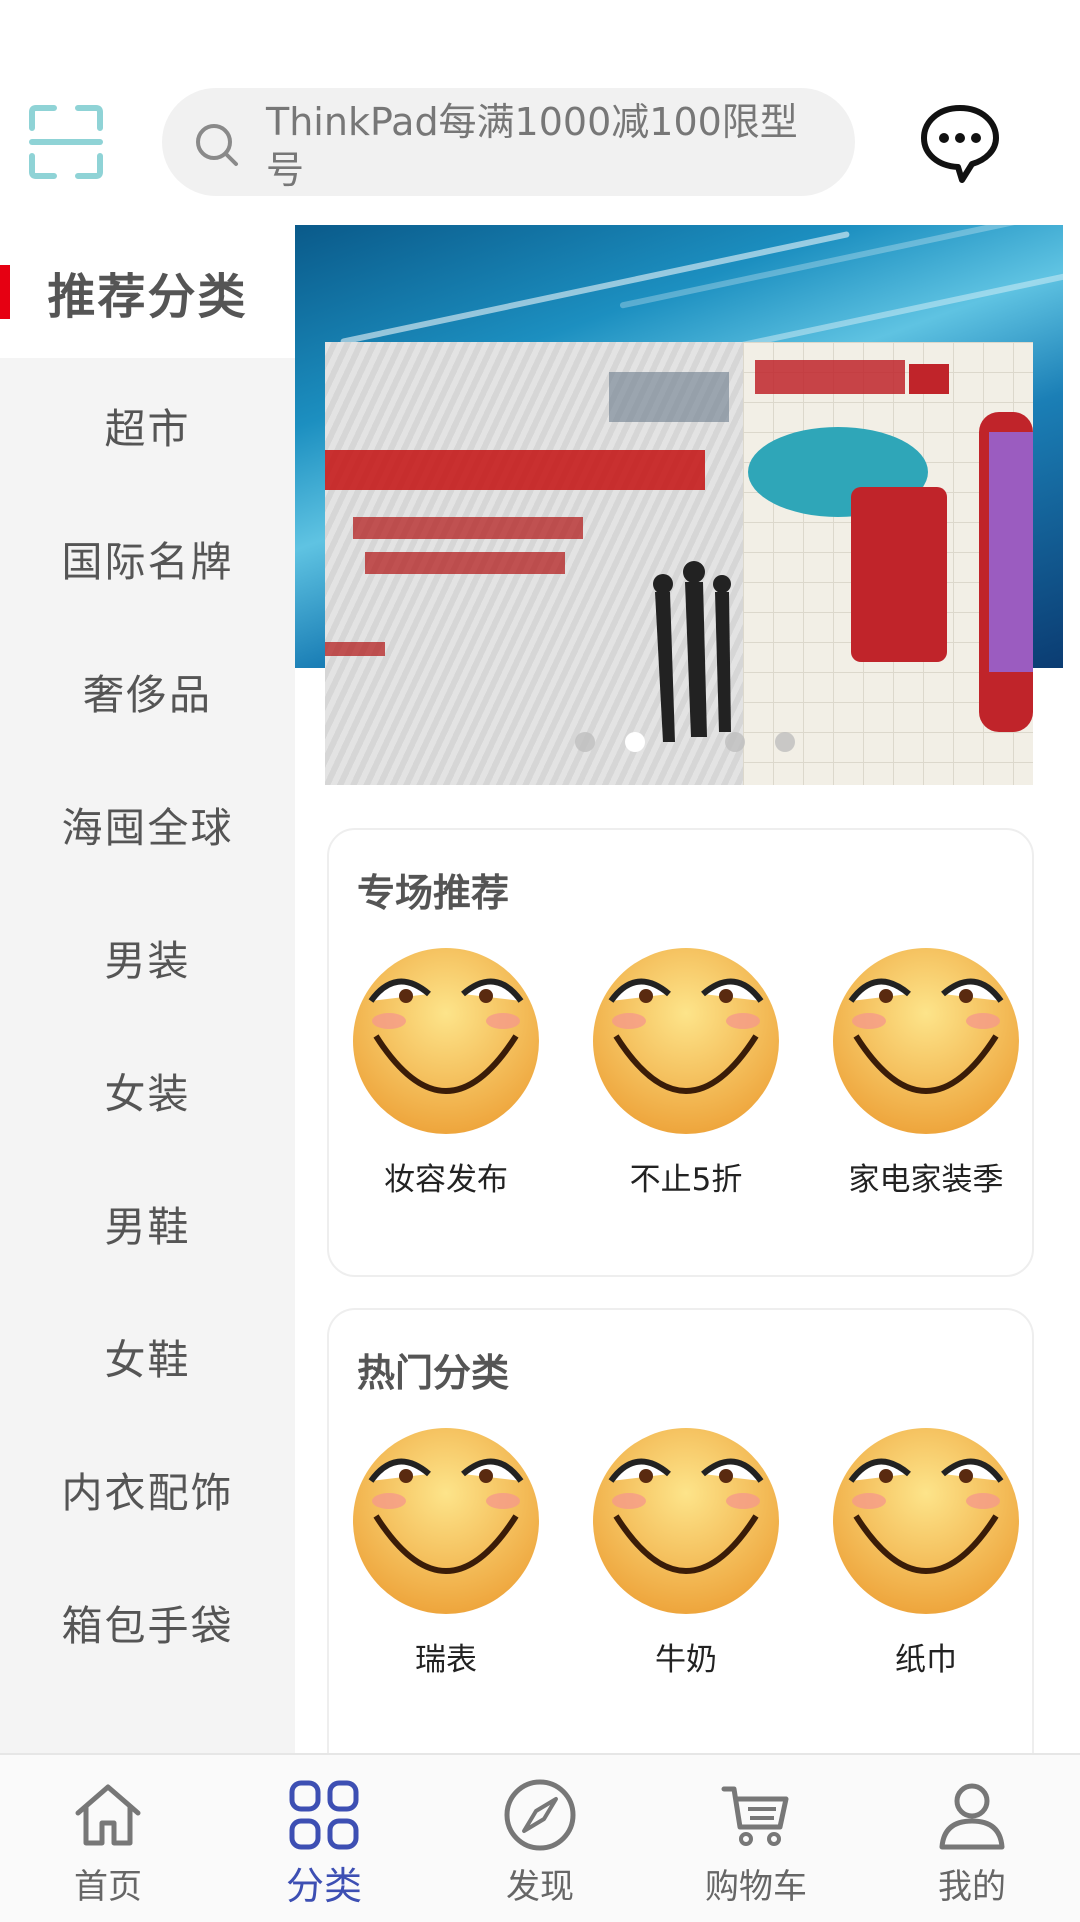 Image resolution: width=1080 pixels, height=1922 pixels. Describe the element at coordinates (755, 1816) in the screenshot. I see `cart-icon` at that location.